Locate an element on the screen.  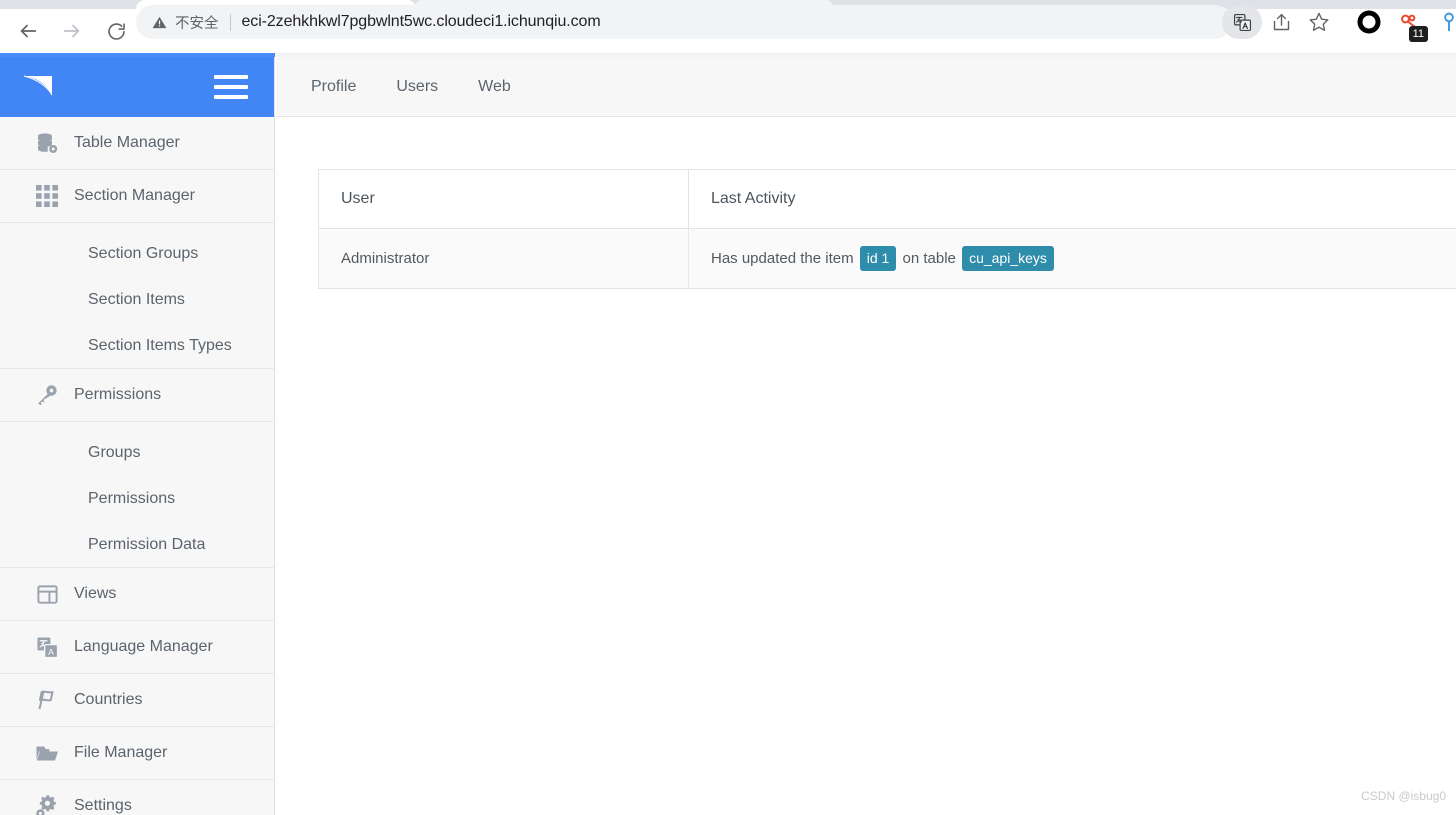
reload-button is located at coordinates (116, 31).